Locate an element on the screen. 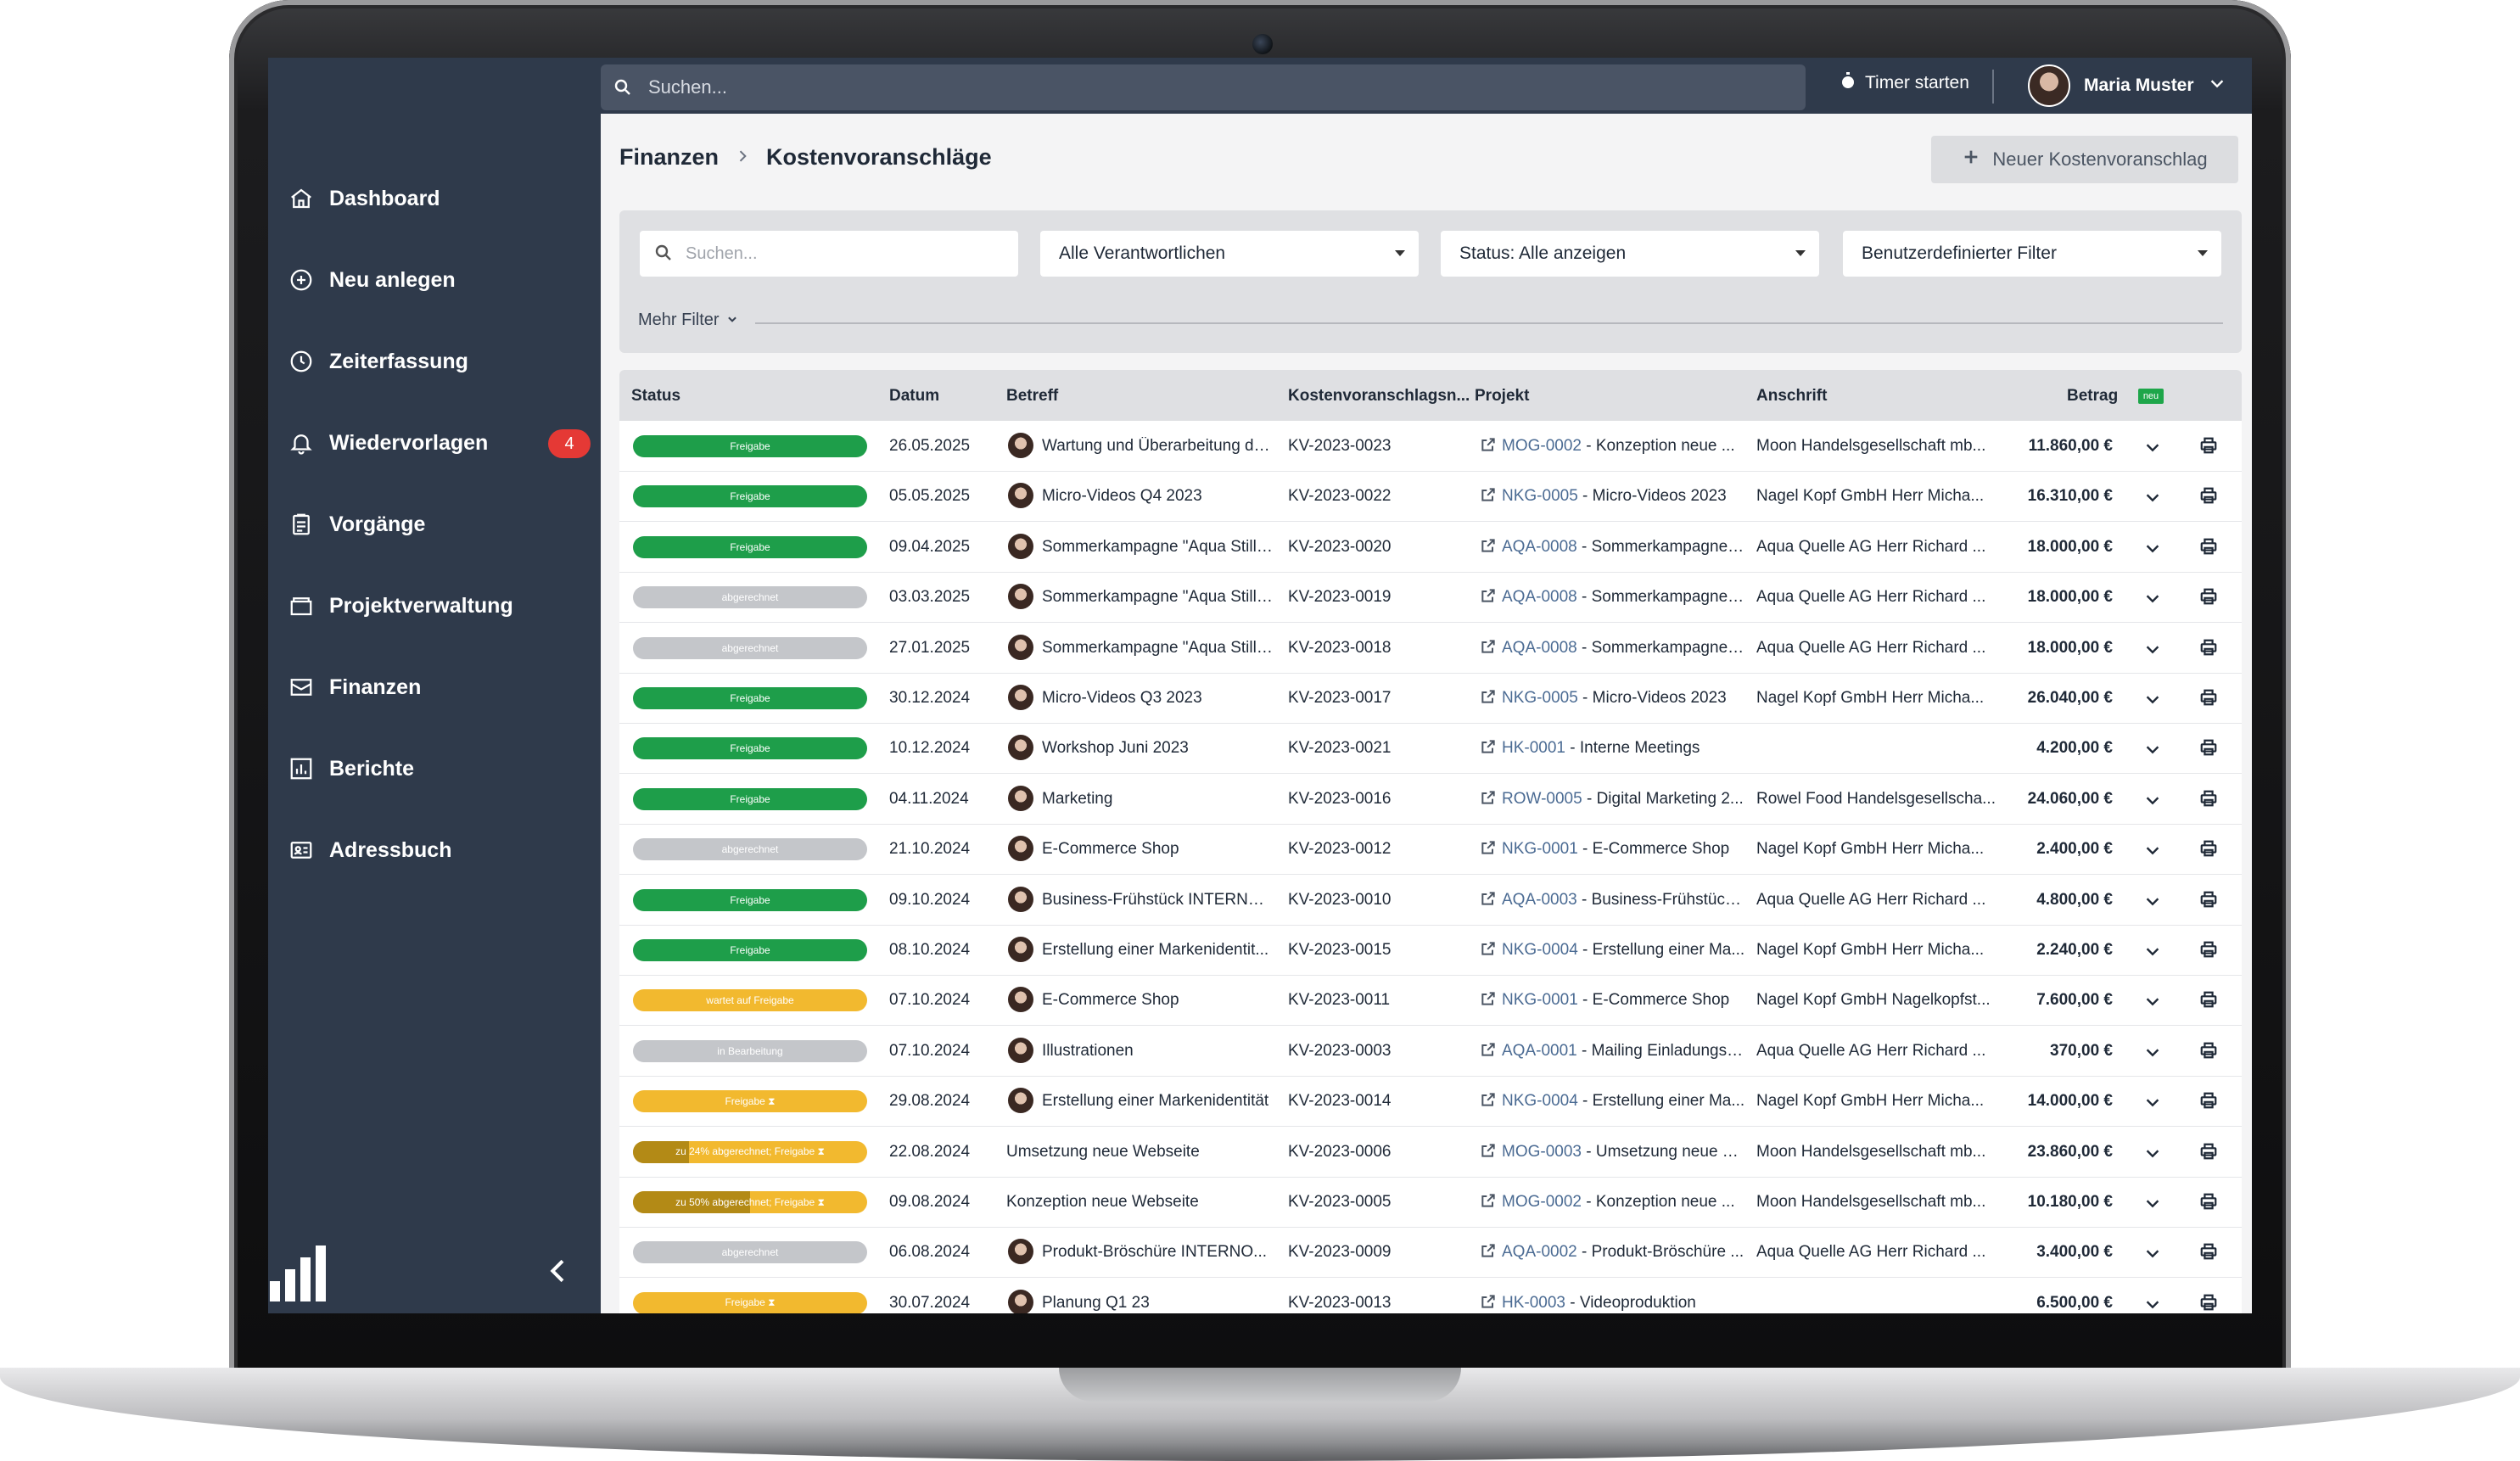 This screenshot has height=1461, width=2520. project-code: AQA-0008 is located at coordinates (1540, 648).